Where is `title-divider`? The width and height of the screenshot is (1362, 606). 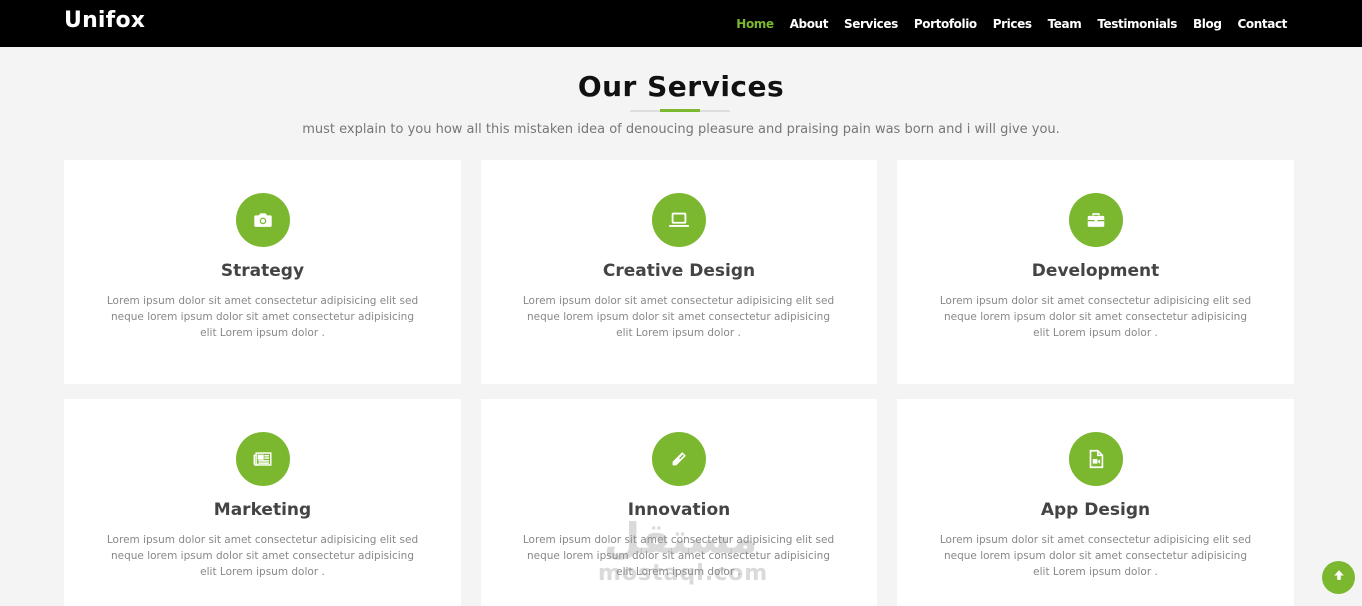
title-divider is located at coordinates (680, 110).